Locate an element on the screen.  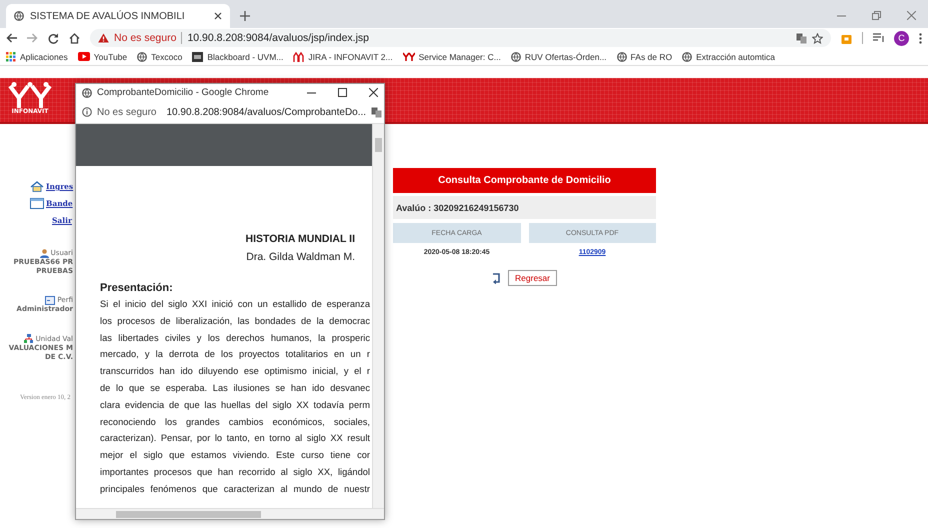
paragraph-line: los procesos de liberalización, las bondades de la democrac is located at coordinates (235, 321).